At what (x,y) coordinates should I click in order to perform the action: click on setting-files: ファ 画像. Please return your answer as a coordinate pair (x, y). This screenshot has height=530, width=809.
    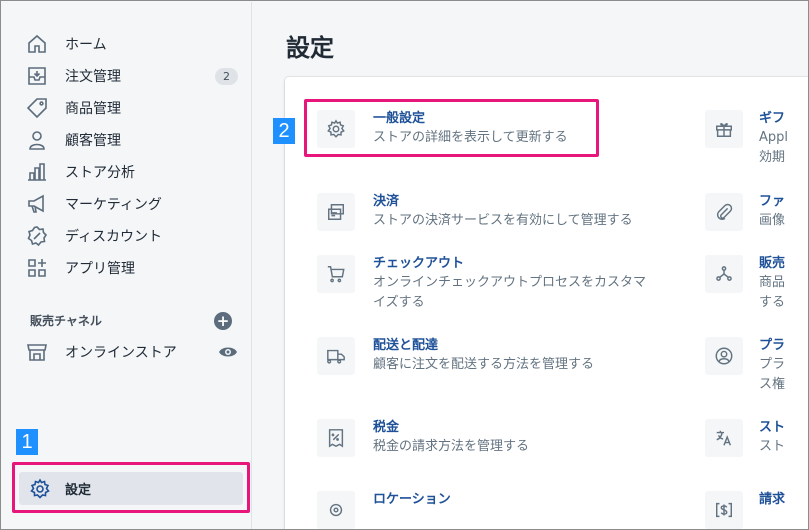
    Looking at the image, I should click on (752, 212).